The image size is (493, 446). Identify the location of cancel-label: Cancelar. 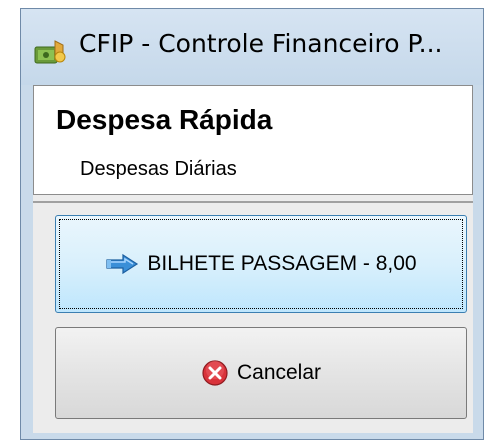
(279, 372).